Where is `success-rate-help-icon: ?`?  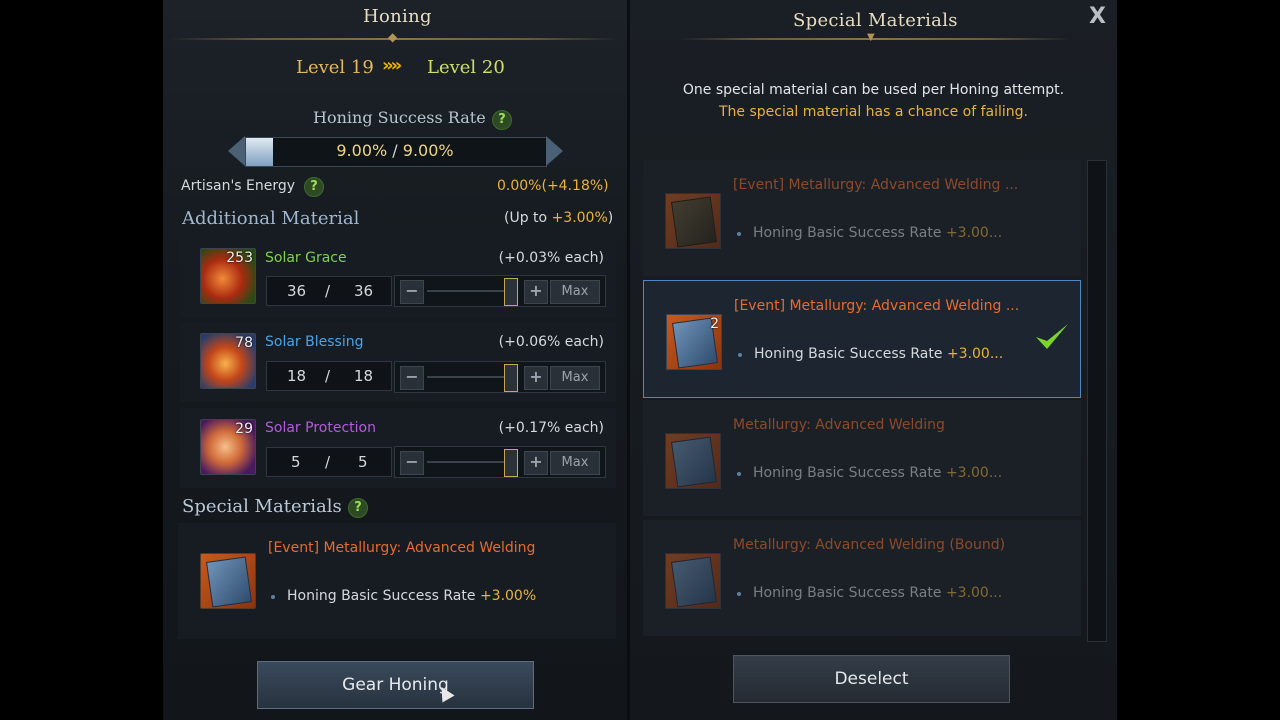
success-rate-help-icon: ? is located at coordinates (502, 120).